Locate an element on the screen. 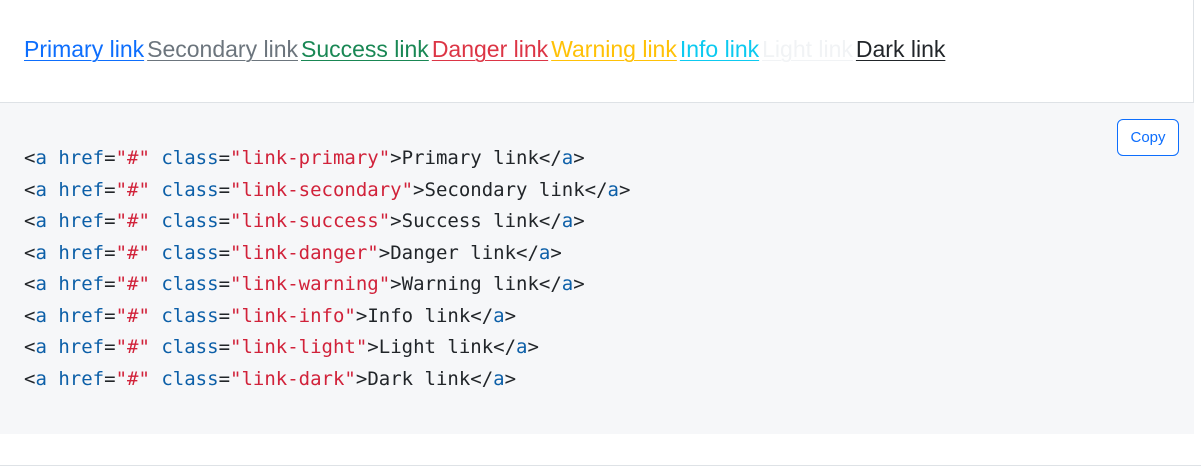  link-info: Info link is located at coordinates (719, 49).